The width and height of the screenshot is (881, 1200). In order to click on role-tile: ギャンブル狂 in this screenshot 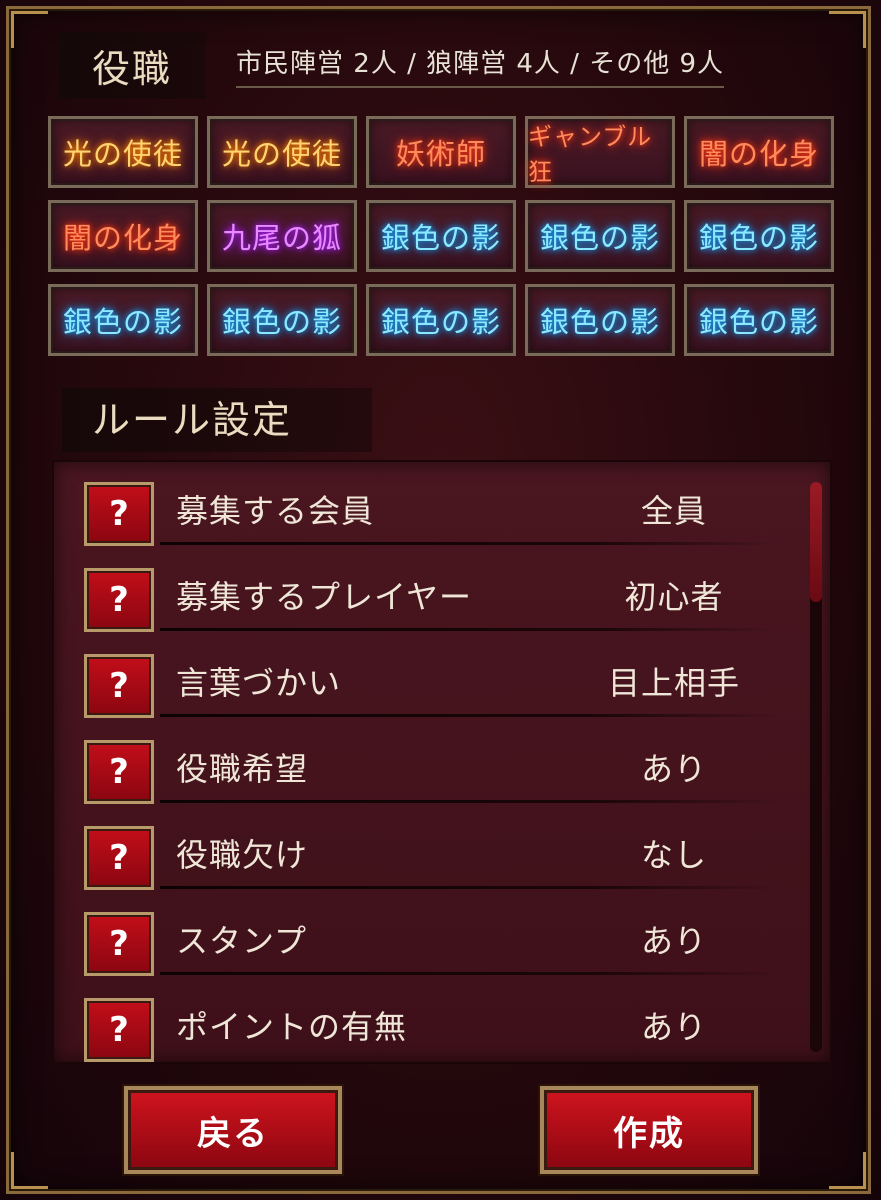, I will do `click(600, 152)`.